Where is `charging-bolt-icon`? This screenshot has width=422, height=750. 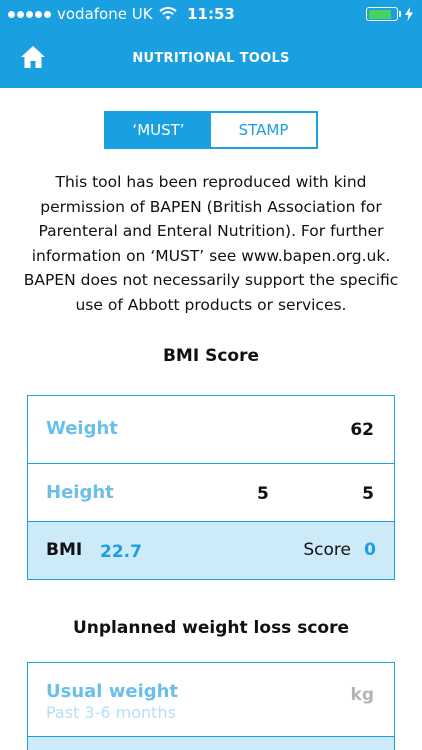 charging-bolt-icon is located at coordinates (409, 14).